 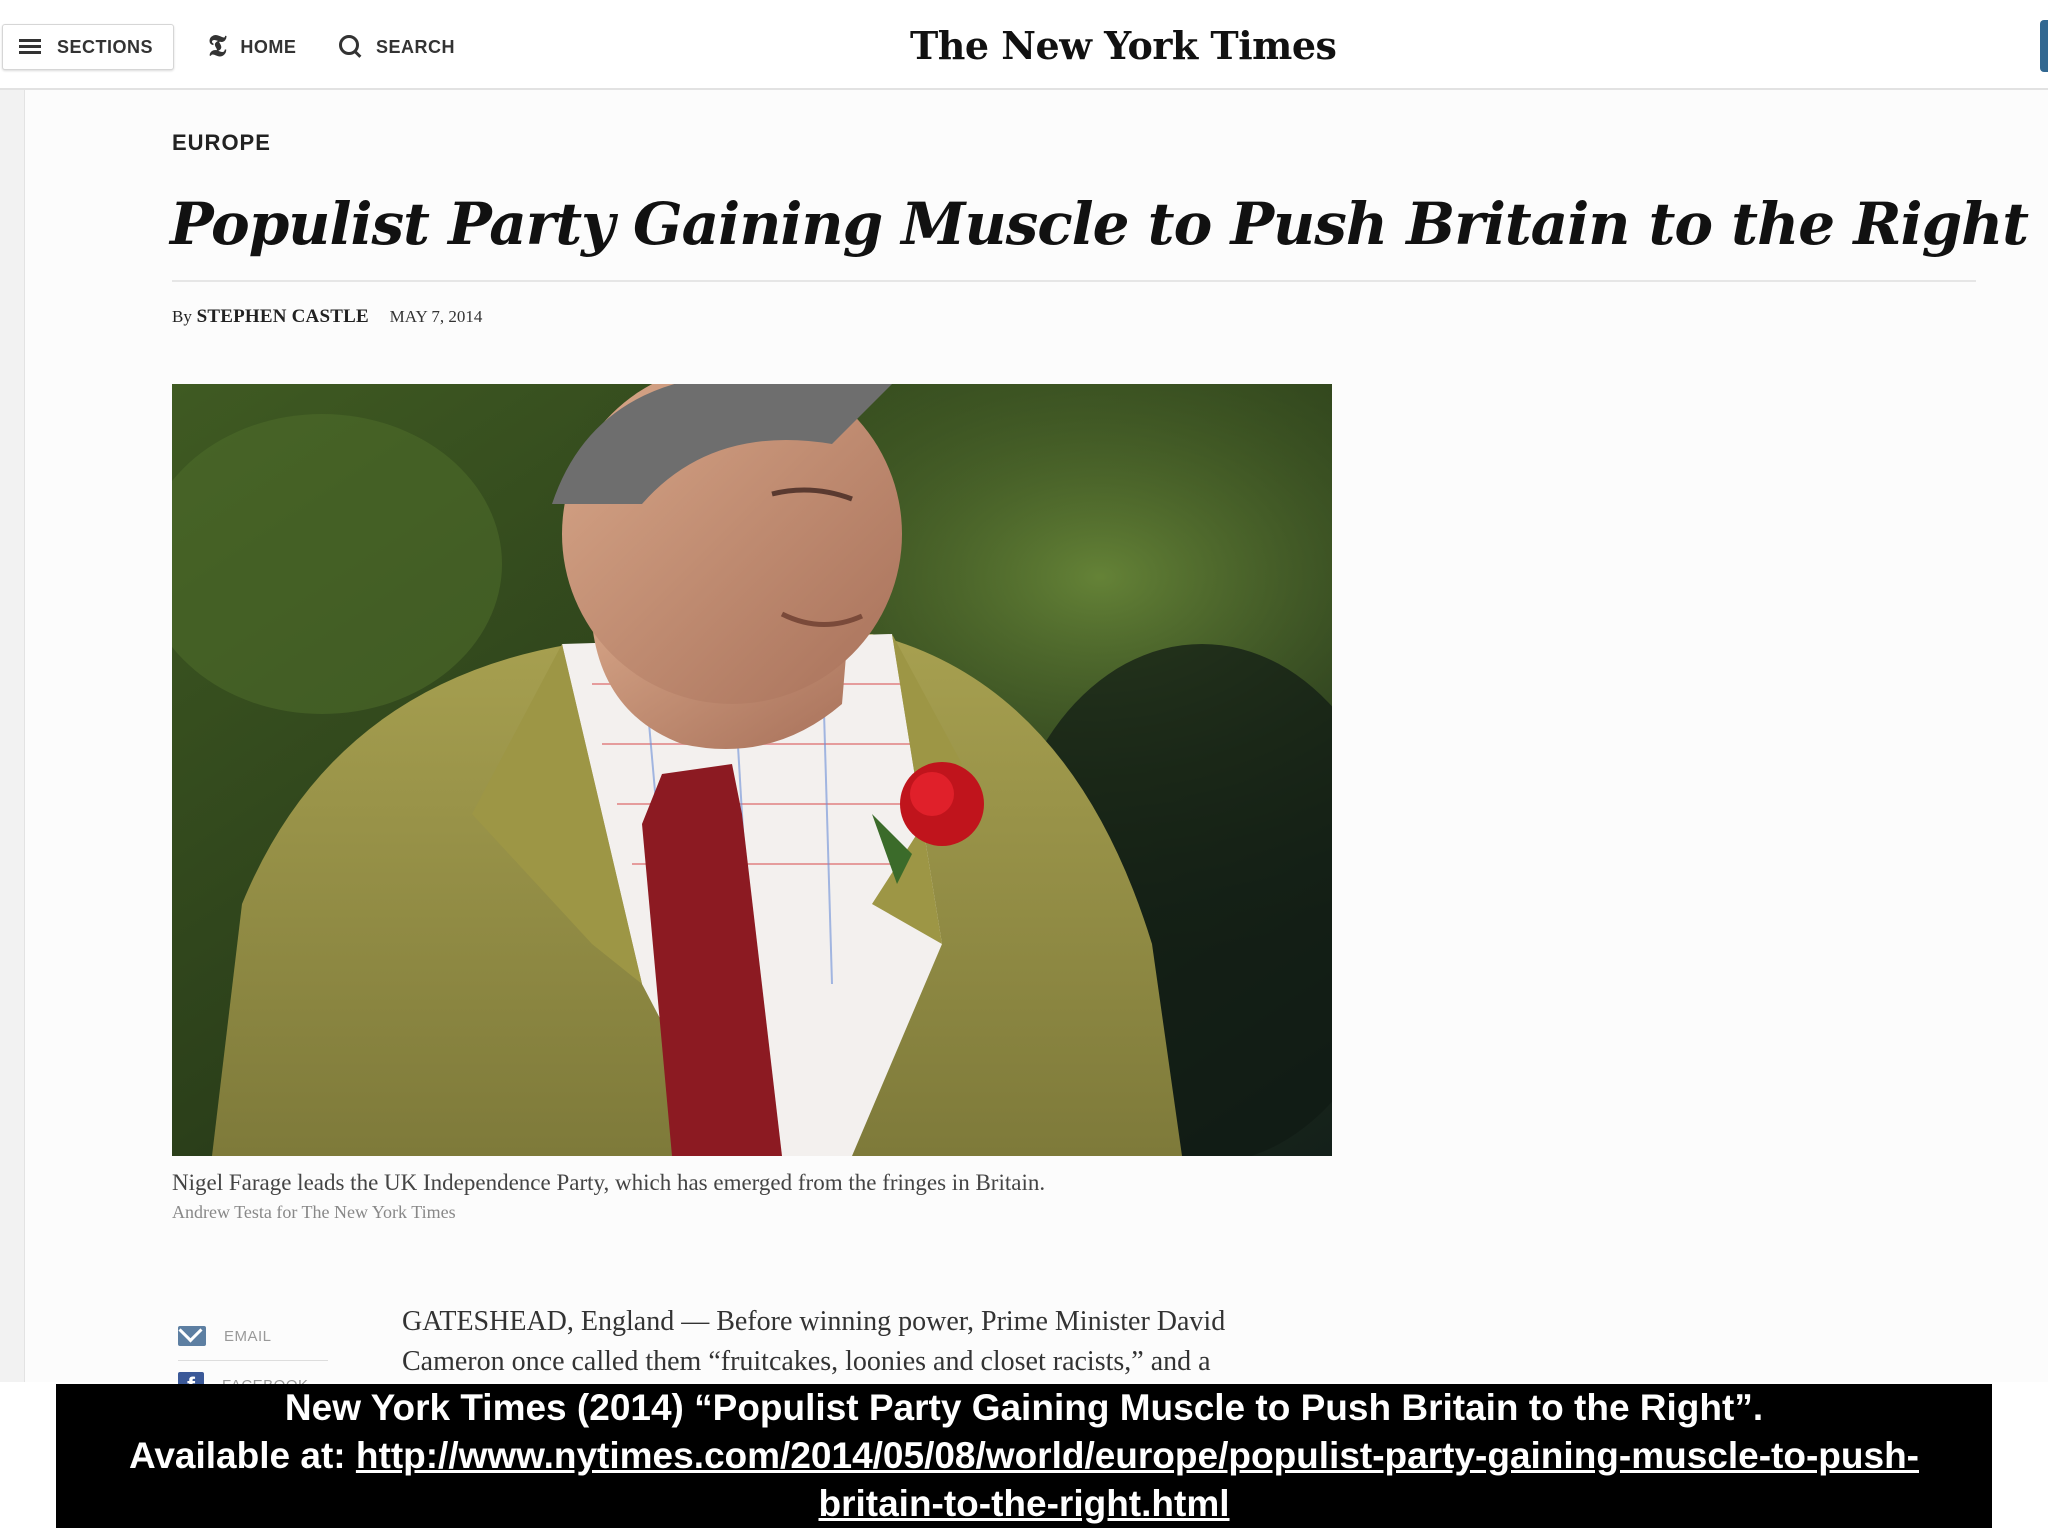 I want to click on share-email-button: EMAIL, so click(x=253, y=1336).